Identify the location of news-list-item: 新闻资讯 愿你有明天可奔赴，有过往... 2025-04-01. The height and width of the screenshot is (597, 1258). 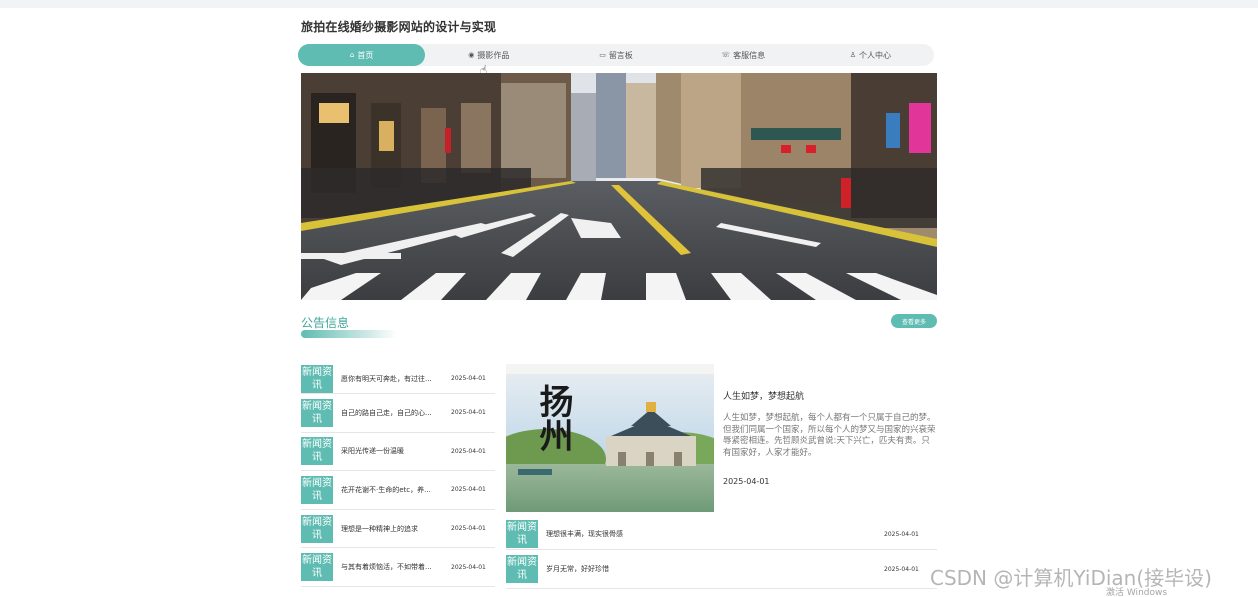
(398, 379).